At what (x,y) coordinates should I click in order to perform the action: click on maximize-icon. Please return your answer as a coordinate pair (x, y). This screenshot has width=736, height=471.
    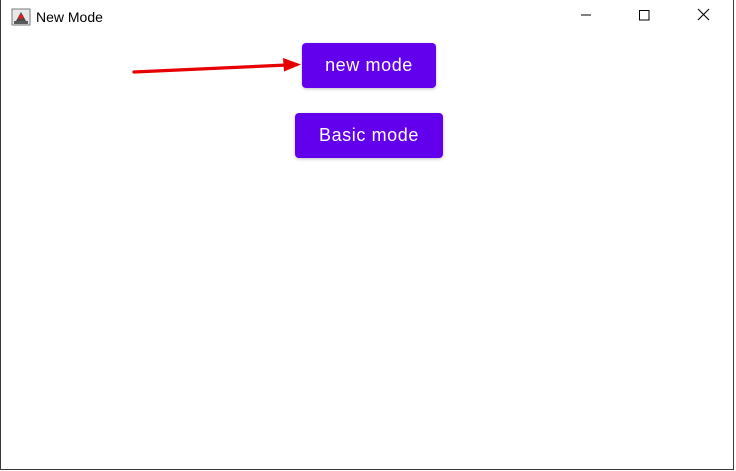
    Looking at the image, I should click on (644, 17).